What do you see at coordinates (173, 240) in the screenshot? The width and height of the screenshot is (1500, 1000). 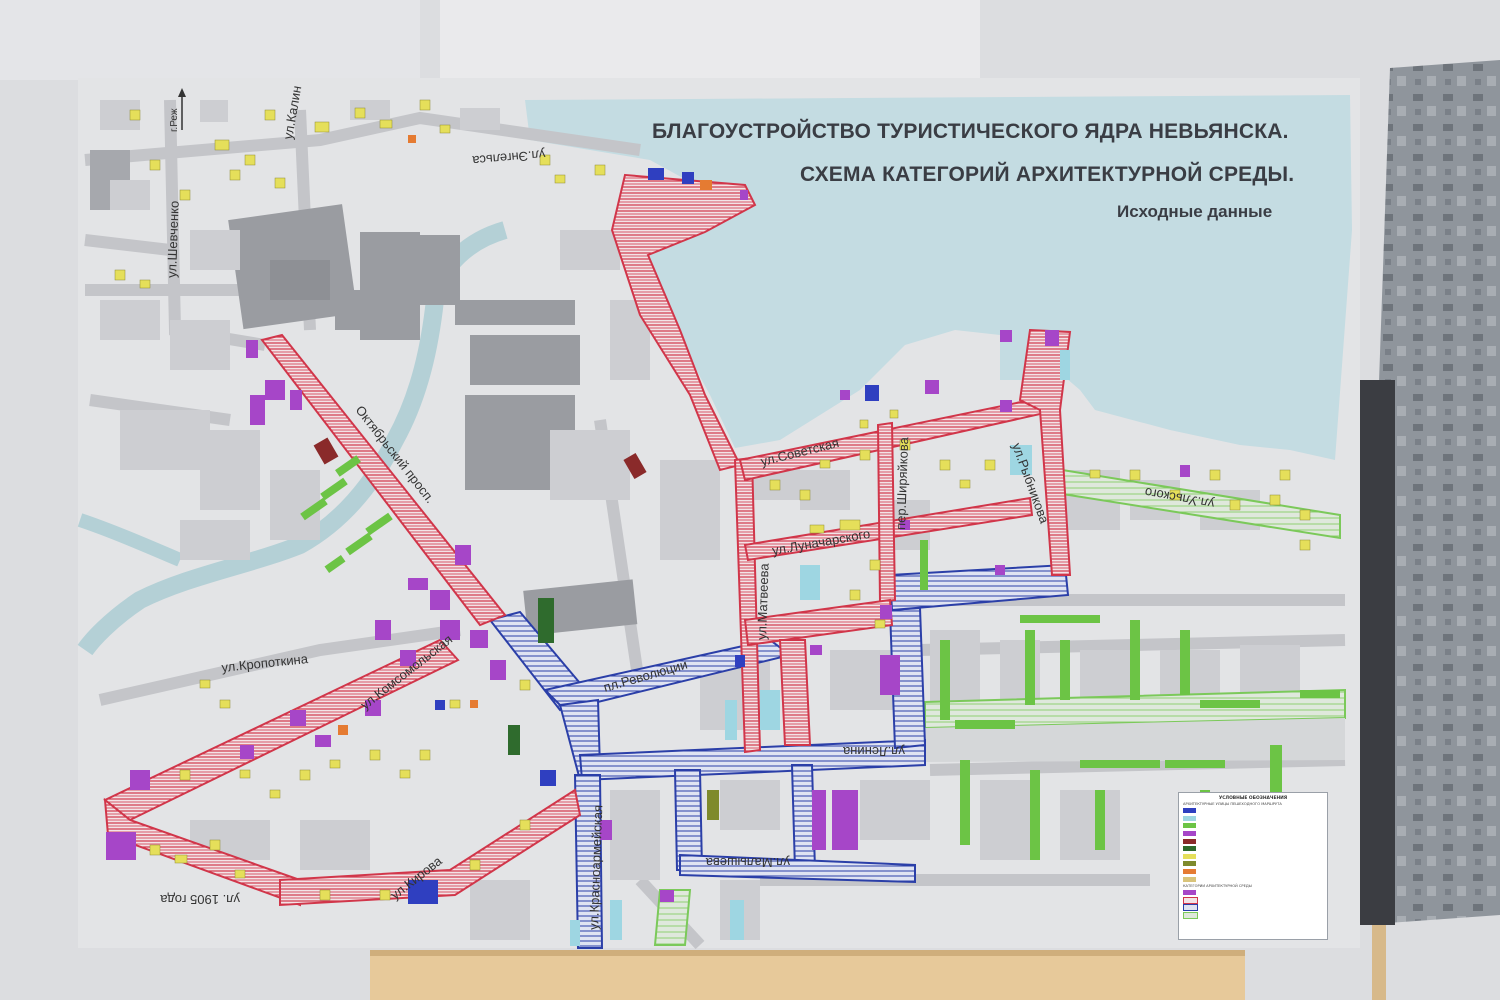 I see `street-shevchenko: ул.Шевченко` at bounding box center [173, 240].